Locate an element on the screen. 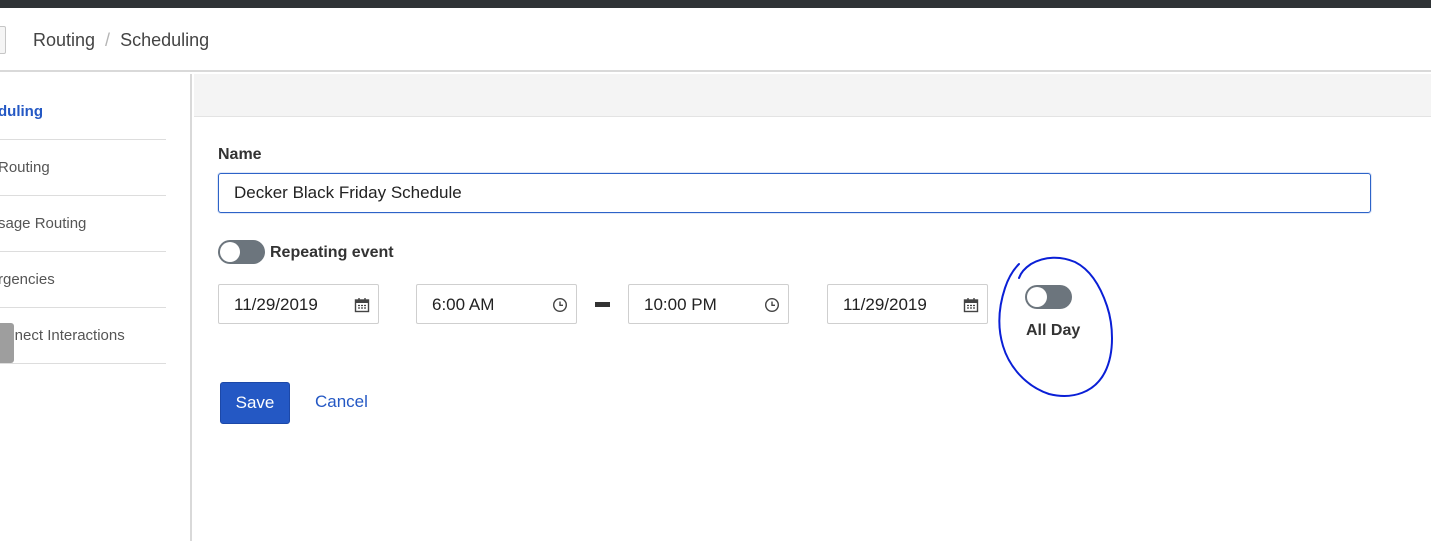 The image size is (1431, 541). name-input is located at coordinates (794, 193).